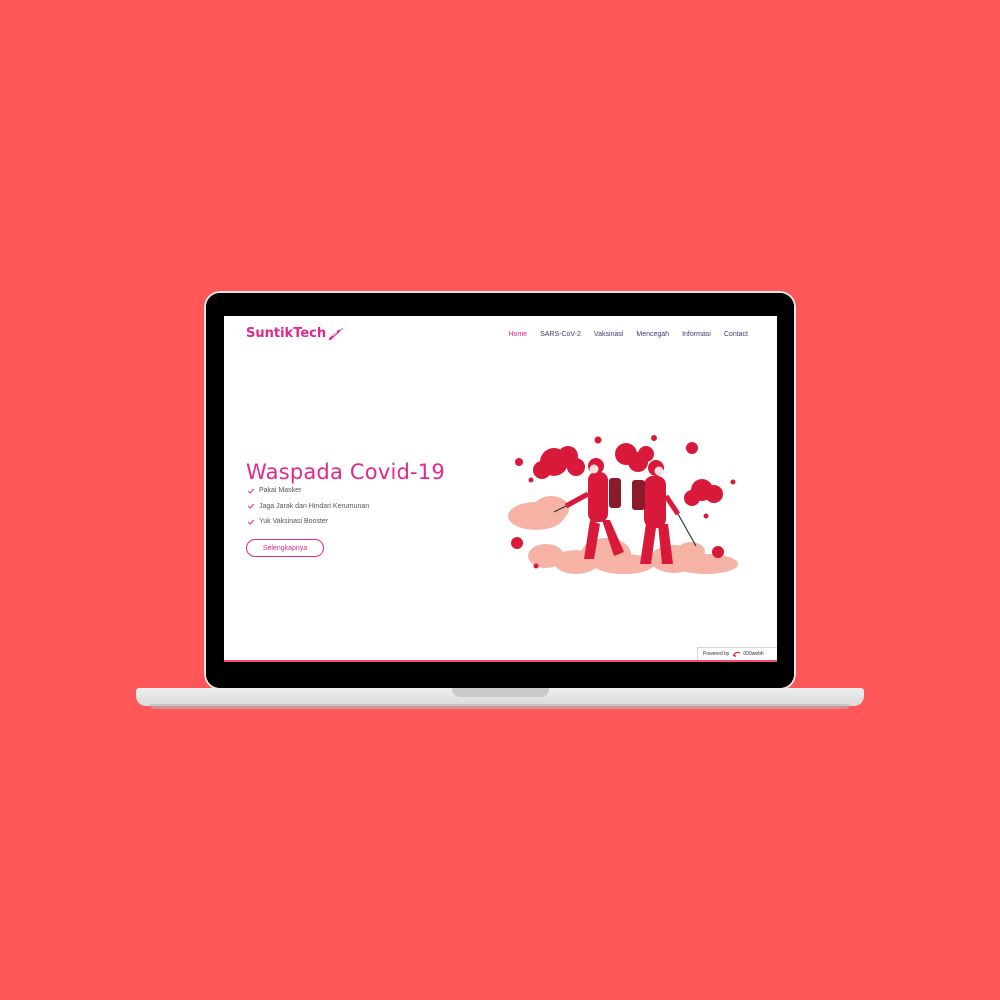 Image resolution: width=1000 pixels, height=1000 pixels. I want to click on list-item: Pakai Masker, so click(308, 491).